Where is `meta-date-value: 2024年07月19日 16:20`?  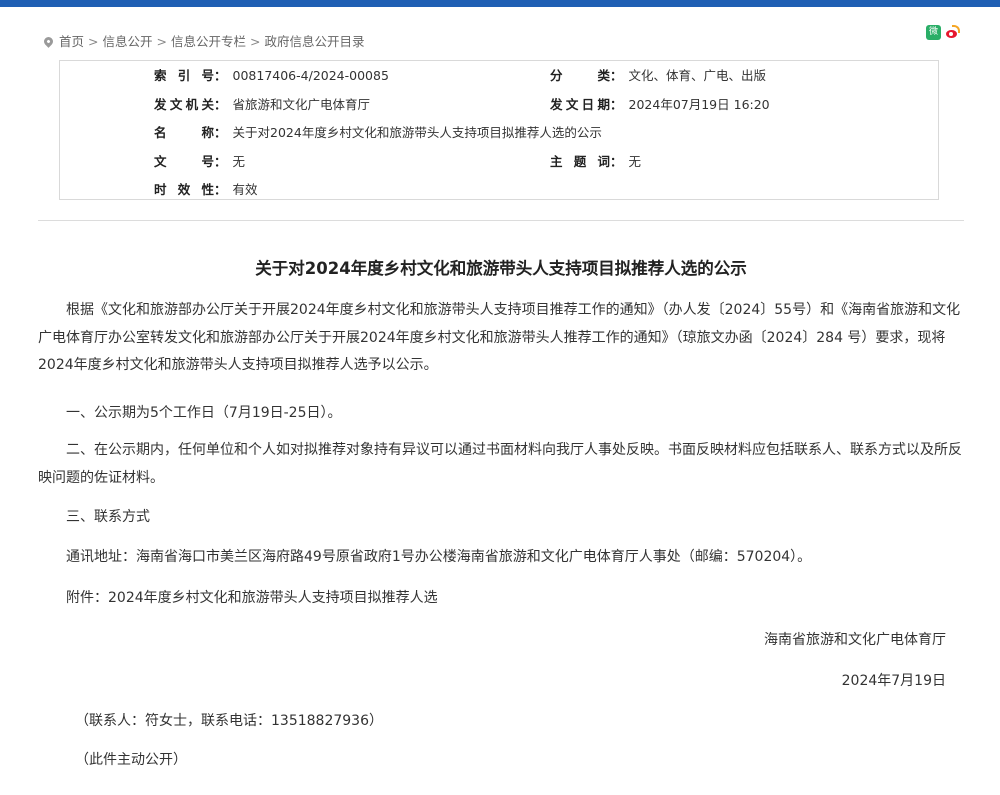 meta-date-value: 2024年07月19日 16:20 is located at coordinates (699, 104).